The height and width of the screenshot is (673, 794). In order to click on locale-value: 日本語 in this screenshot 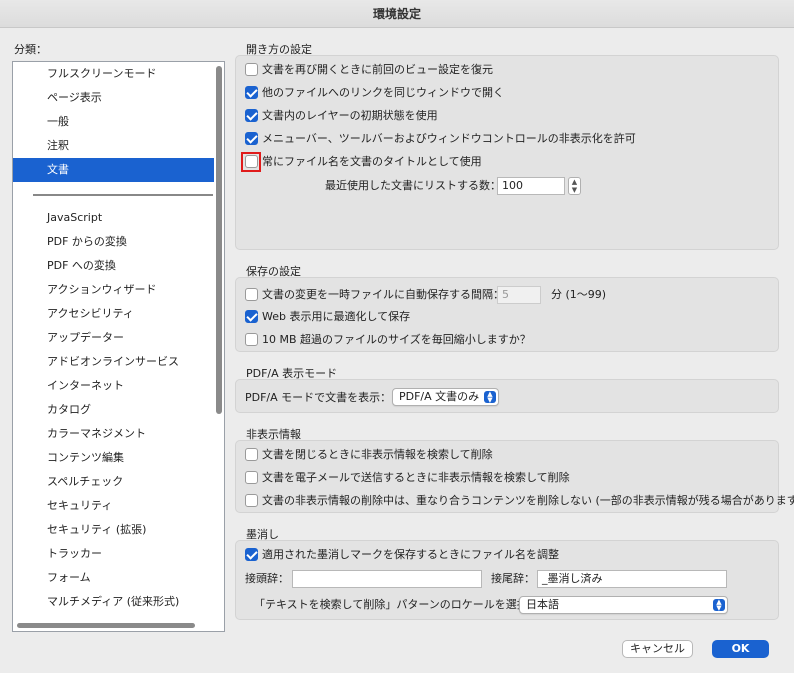, I will do `click(542, 604)`.